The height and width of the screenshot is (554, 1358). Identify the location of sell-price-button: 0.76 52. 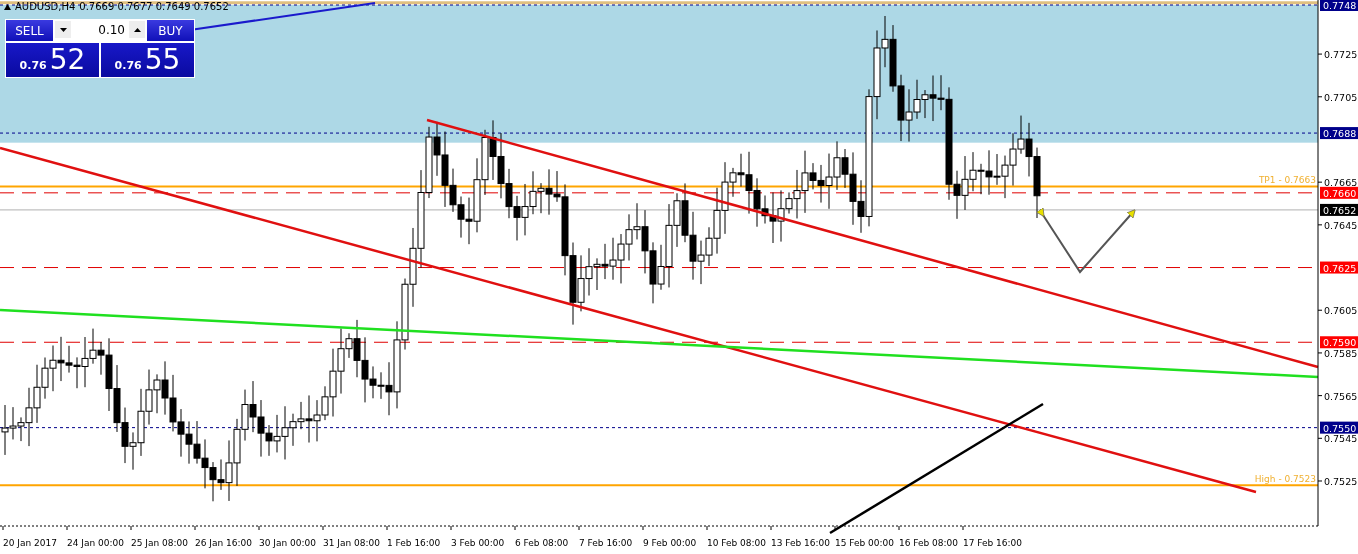
(52, 60).